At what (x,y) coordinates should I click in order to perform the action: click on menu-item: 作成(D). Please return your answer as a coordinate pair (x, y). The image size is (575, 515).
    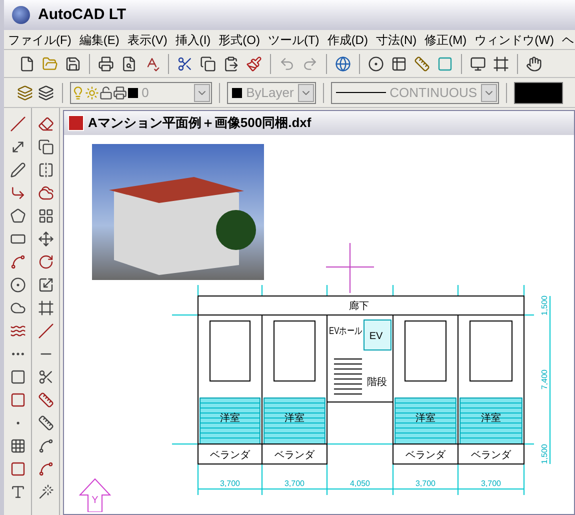
    Looking at the image, I should click on (347, 39).